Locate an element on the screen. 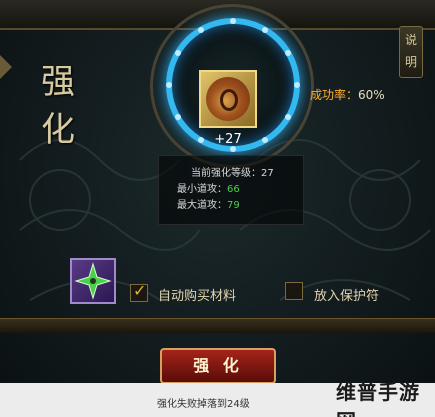 Image resolution: width=435 pixels, height=417 pixels. stats-box: 当前强化等级：27 最小道攻：66 最大道攻：79 is located at coordinates (231, 190).